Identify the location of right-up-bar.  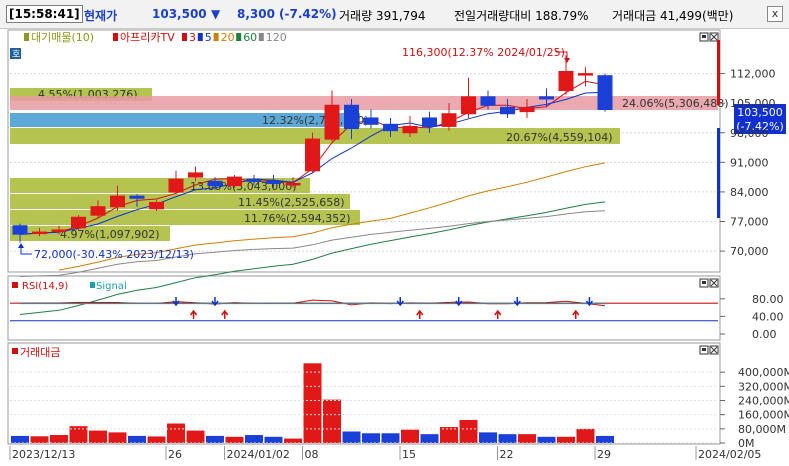
(718, 72).